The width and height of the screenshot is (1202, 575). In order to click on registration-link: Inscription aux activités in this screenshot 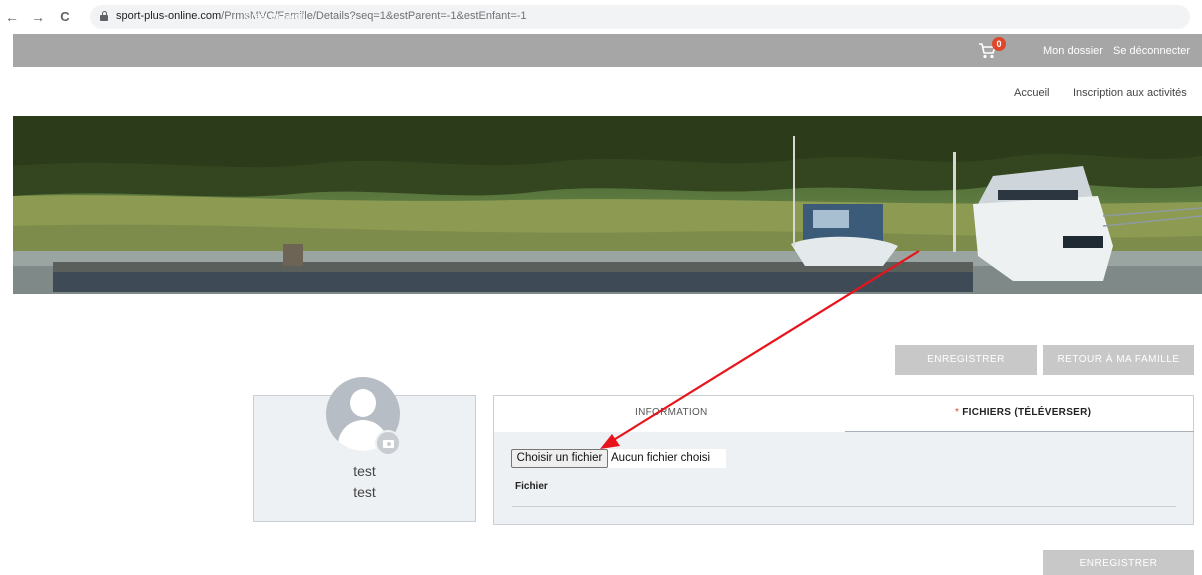, I will do `click(1130, 93)`.